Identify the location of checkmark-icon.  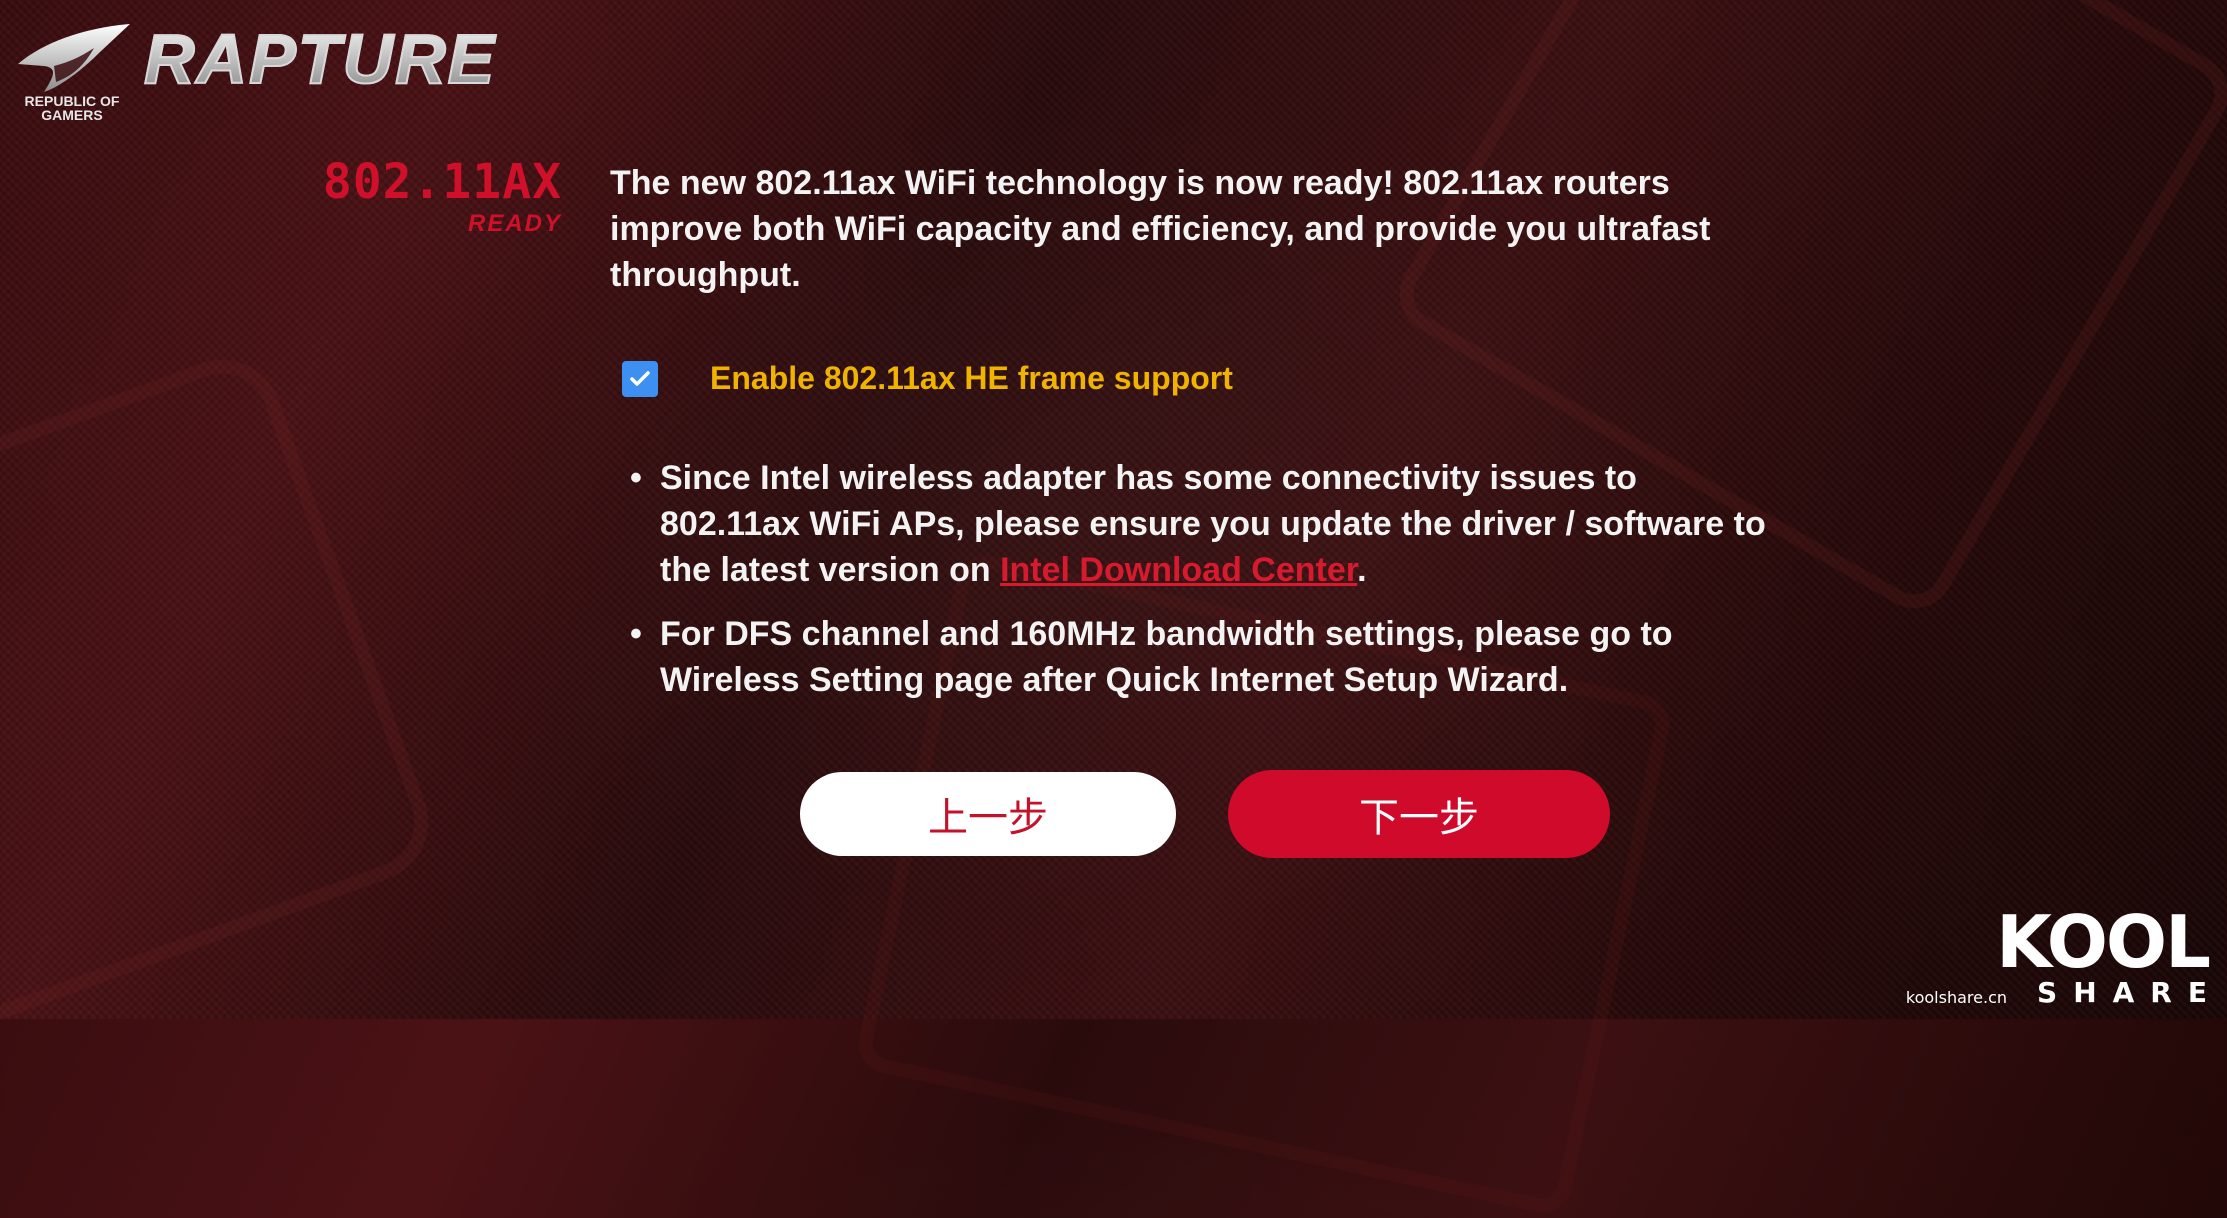
(640, 378).